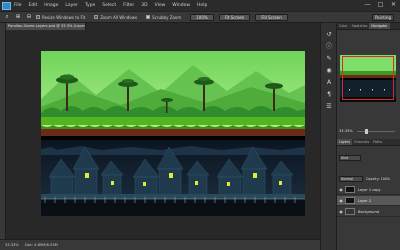 The image size is (400, 250). I want to click on layer-row: ◉ Background, so click(368, 212).